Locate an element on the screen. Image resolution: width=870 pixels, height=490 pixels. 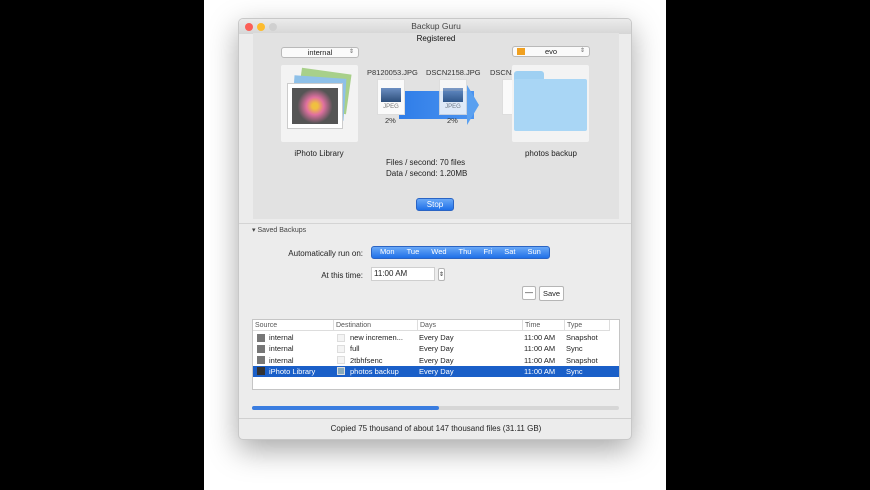
day-sat: Sat is located at coordinates (509, 252).